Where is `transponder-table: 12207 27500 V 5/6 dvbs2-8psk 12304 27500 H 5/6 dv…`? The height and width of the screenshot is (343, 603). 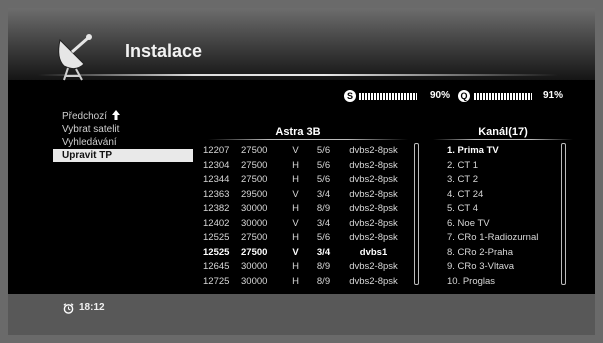
transponder-table: 12207 27500 V 5/6 dvbs2-8psk 12304 27500 H 5/6 dv… is located at coordinates (304, 216).